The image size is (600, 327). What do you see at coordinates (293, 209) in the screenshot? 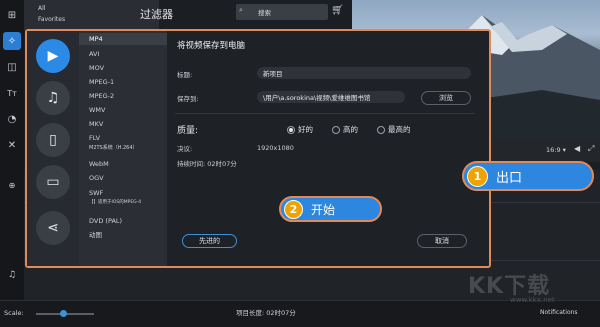
I see `step-2-badge: 2` at bounding box center [293, 209].